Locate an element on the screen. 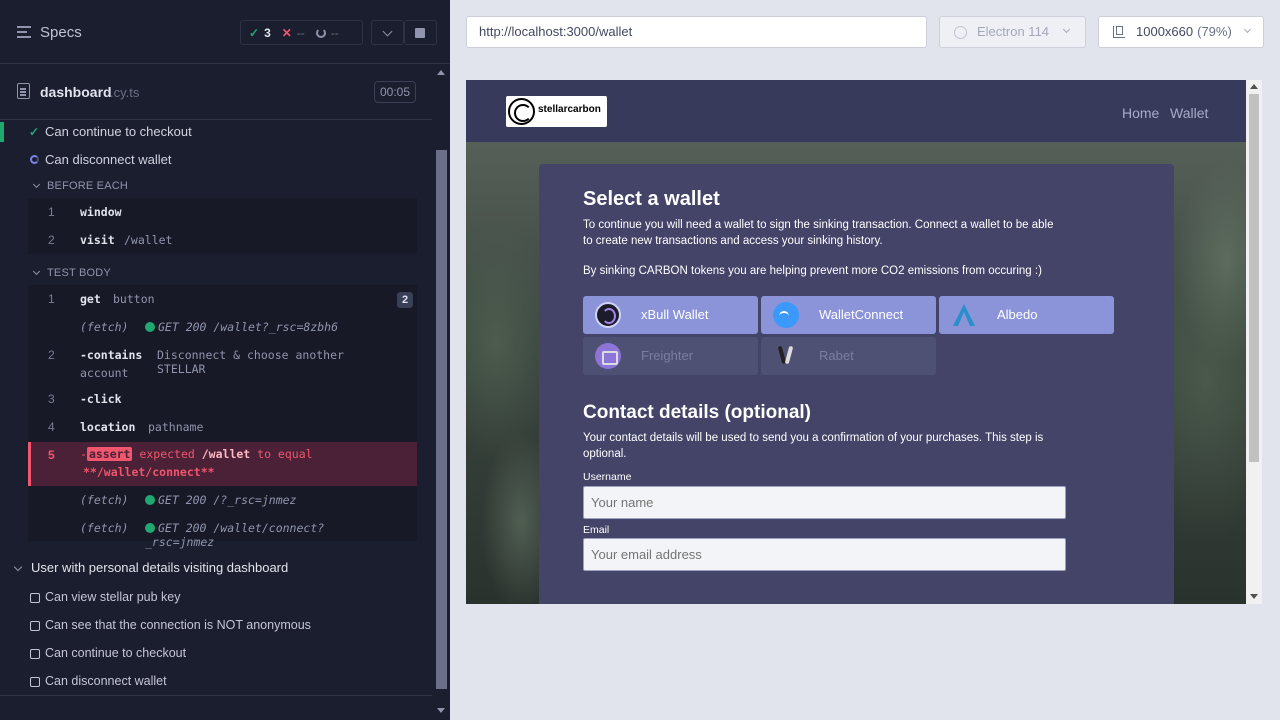  assert-tag: assert is located at coordinates (109, 454).